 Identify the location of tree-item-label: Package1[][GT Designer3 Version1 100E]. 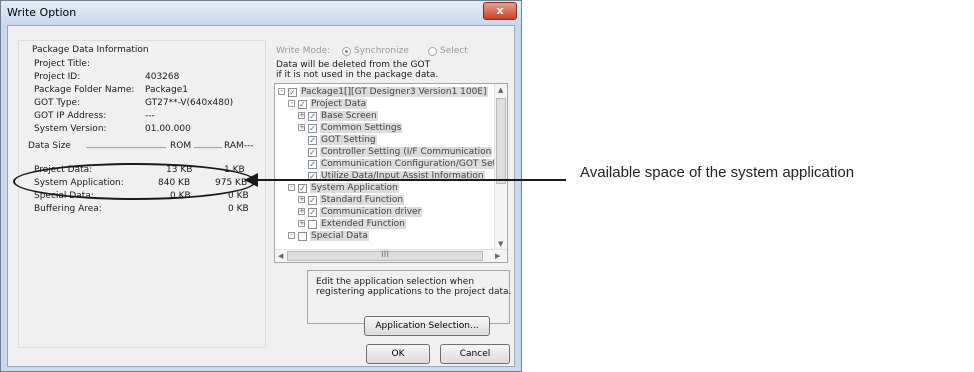
(394, 92).